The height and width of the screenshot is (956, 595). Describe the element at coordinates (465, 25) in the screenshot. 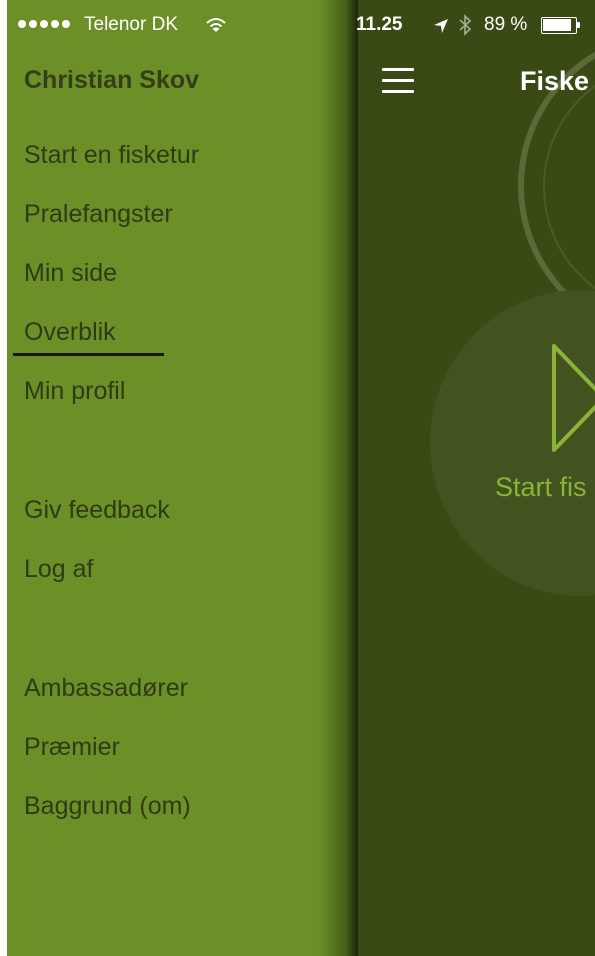

I see `bluetooth-icon` at that location.